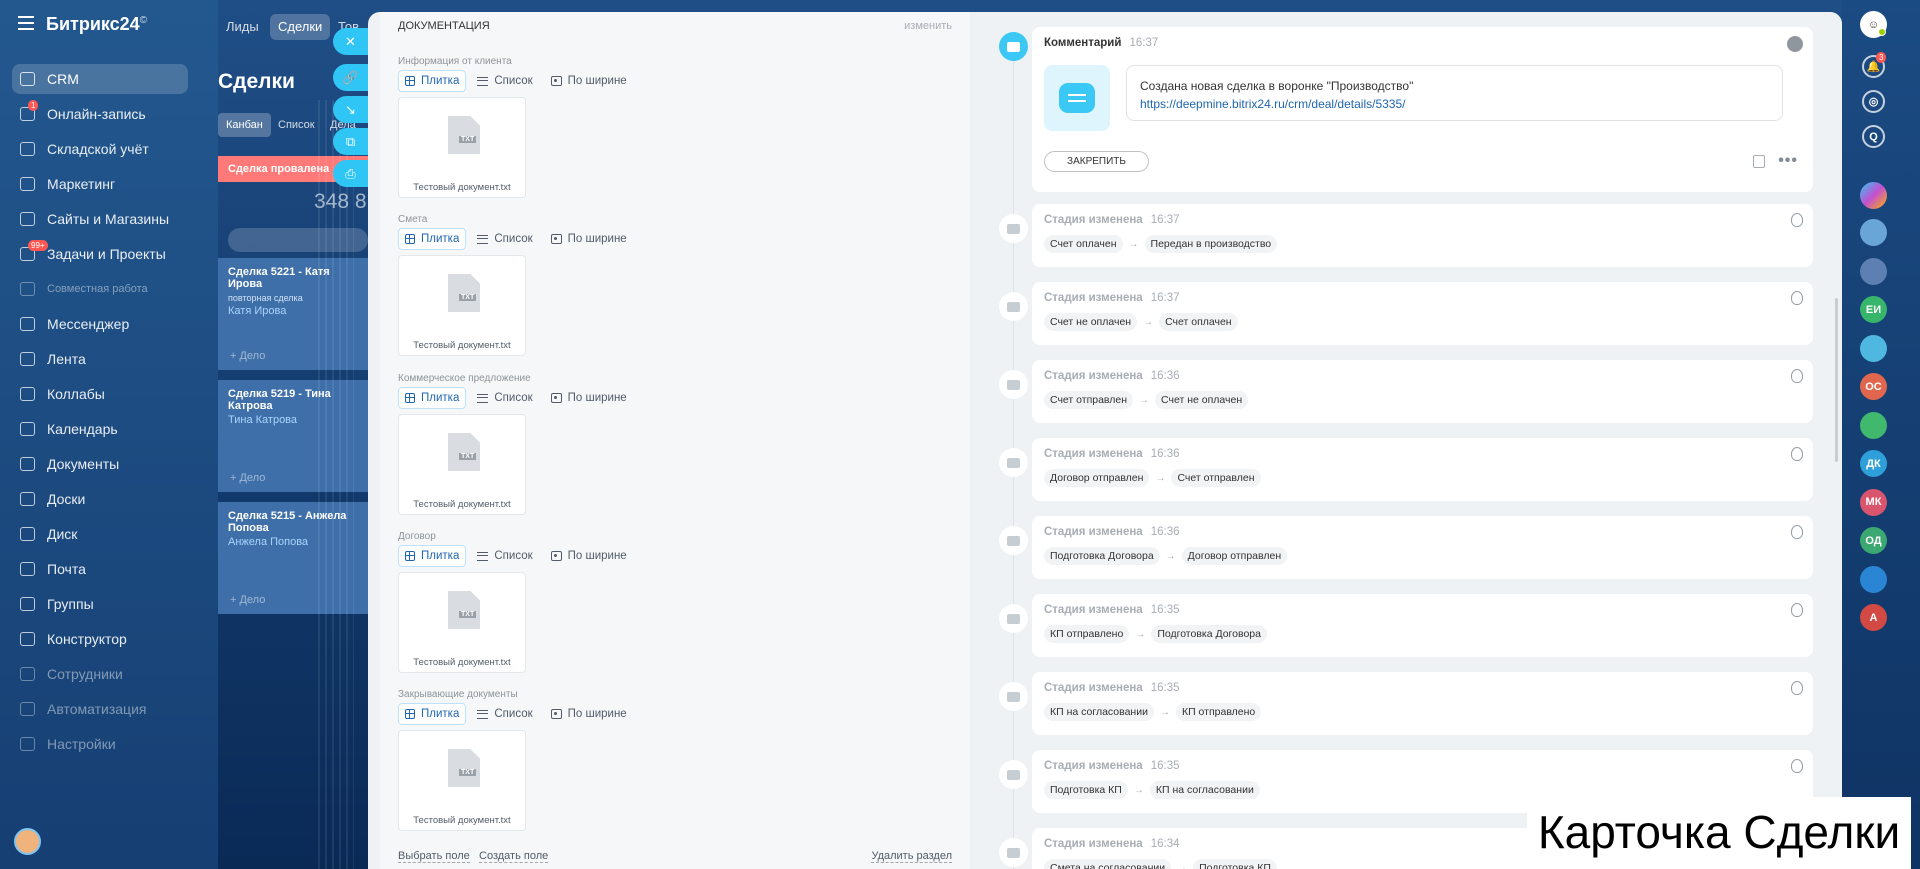  Describe the element at coordinates (100, 324) in the screenshot. I see `sidebar-item: Мессенджер` at that location.